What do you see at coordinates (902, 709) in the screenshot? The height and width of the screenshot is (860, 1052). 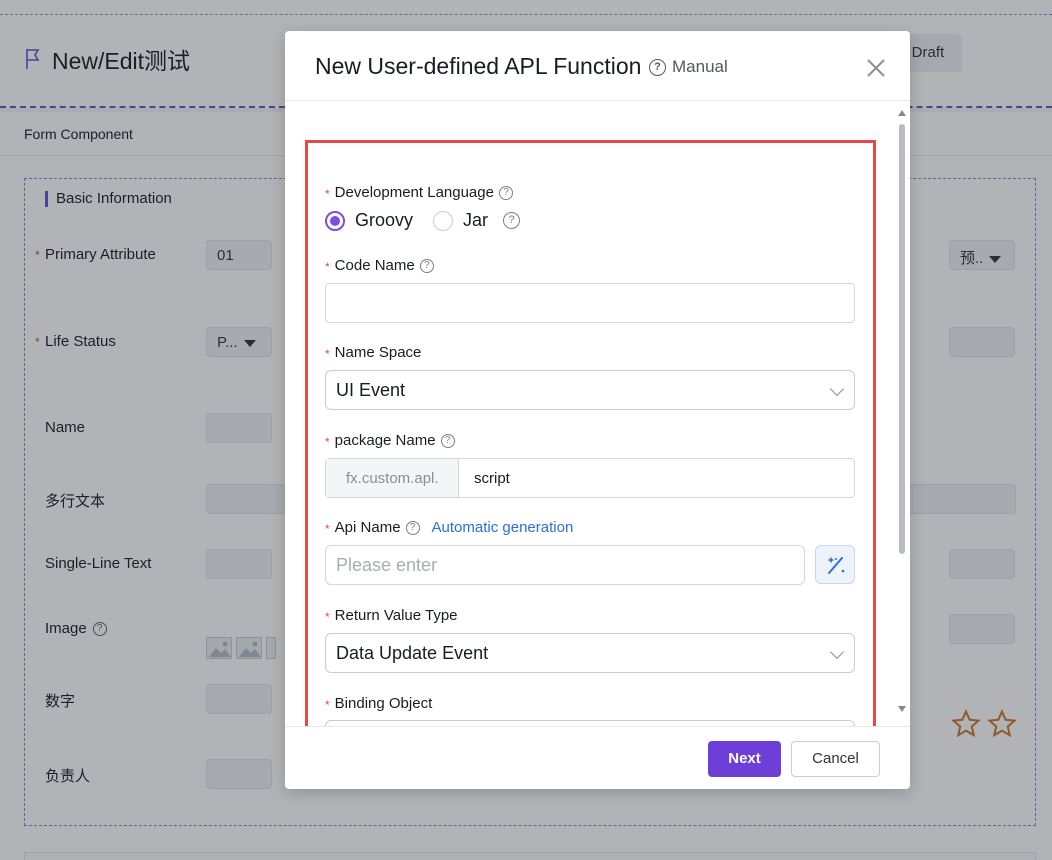 I see `scroll-down-arrow-icon` at bounding box center [902, 709].